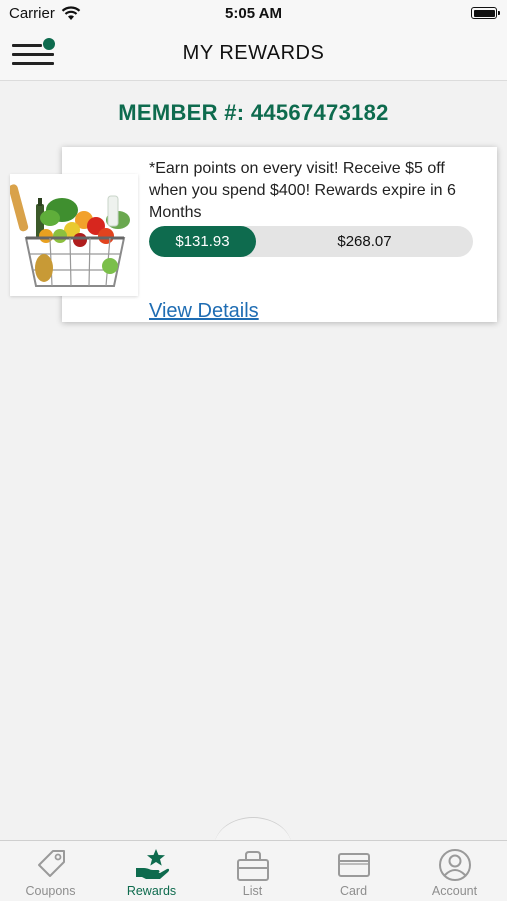 The height and width of the screenshot is (901, 507). I want to click on list-basket-icon, so click(252, 866).